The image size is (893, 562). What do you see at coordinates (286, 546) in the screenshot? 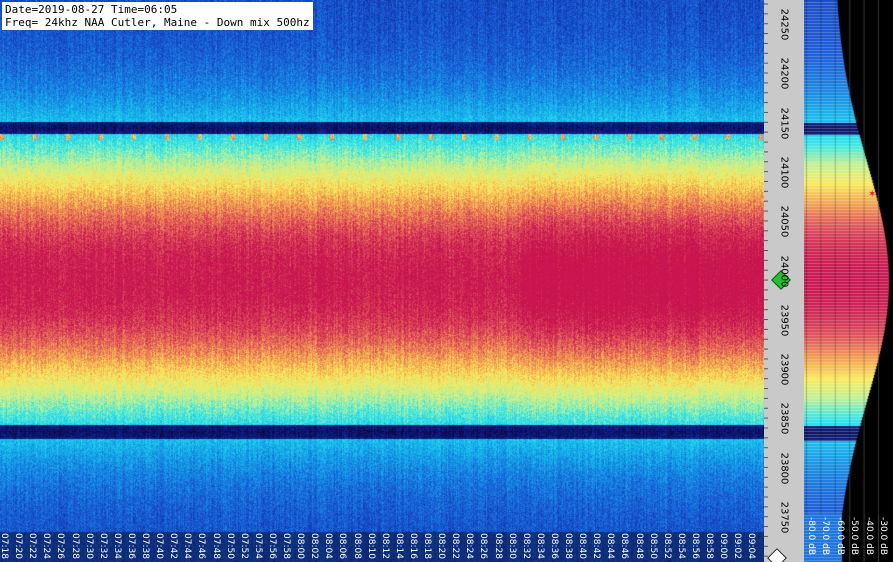
I see `time-tick-text: 07:58` at bounding box center [286, 546].